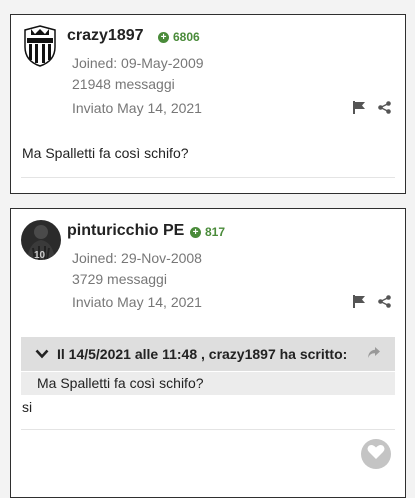  I want to click on joined-date: Joined: 09-May-2009, so click(138, 63).